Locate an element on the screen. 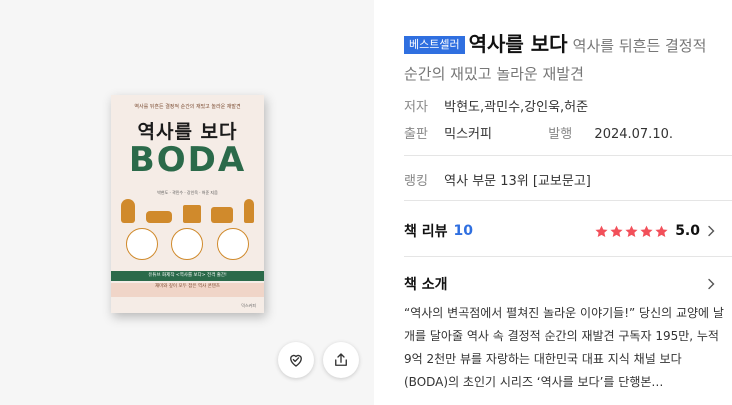 This screenshot has height=405, width=732. review-label: 책 리뷰 is located at coordinates (426, 232).